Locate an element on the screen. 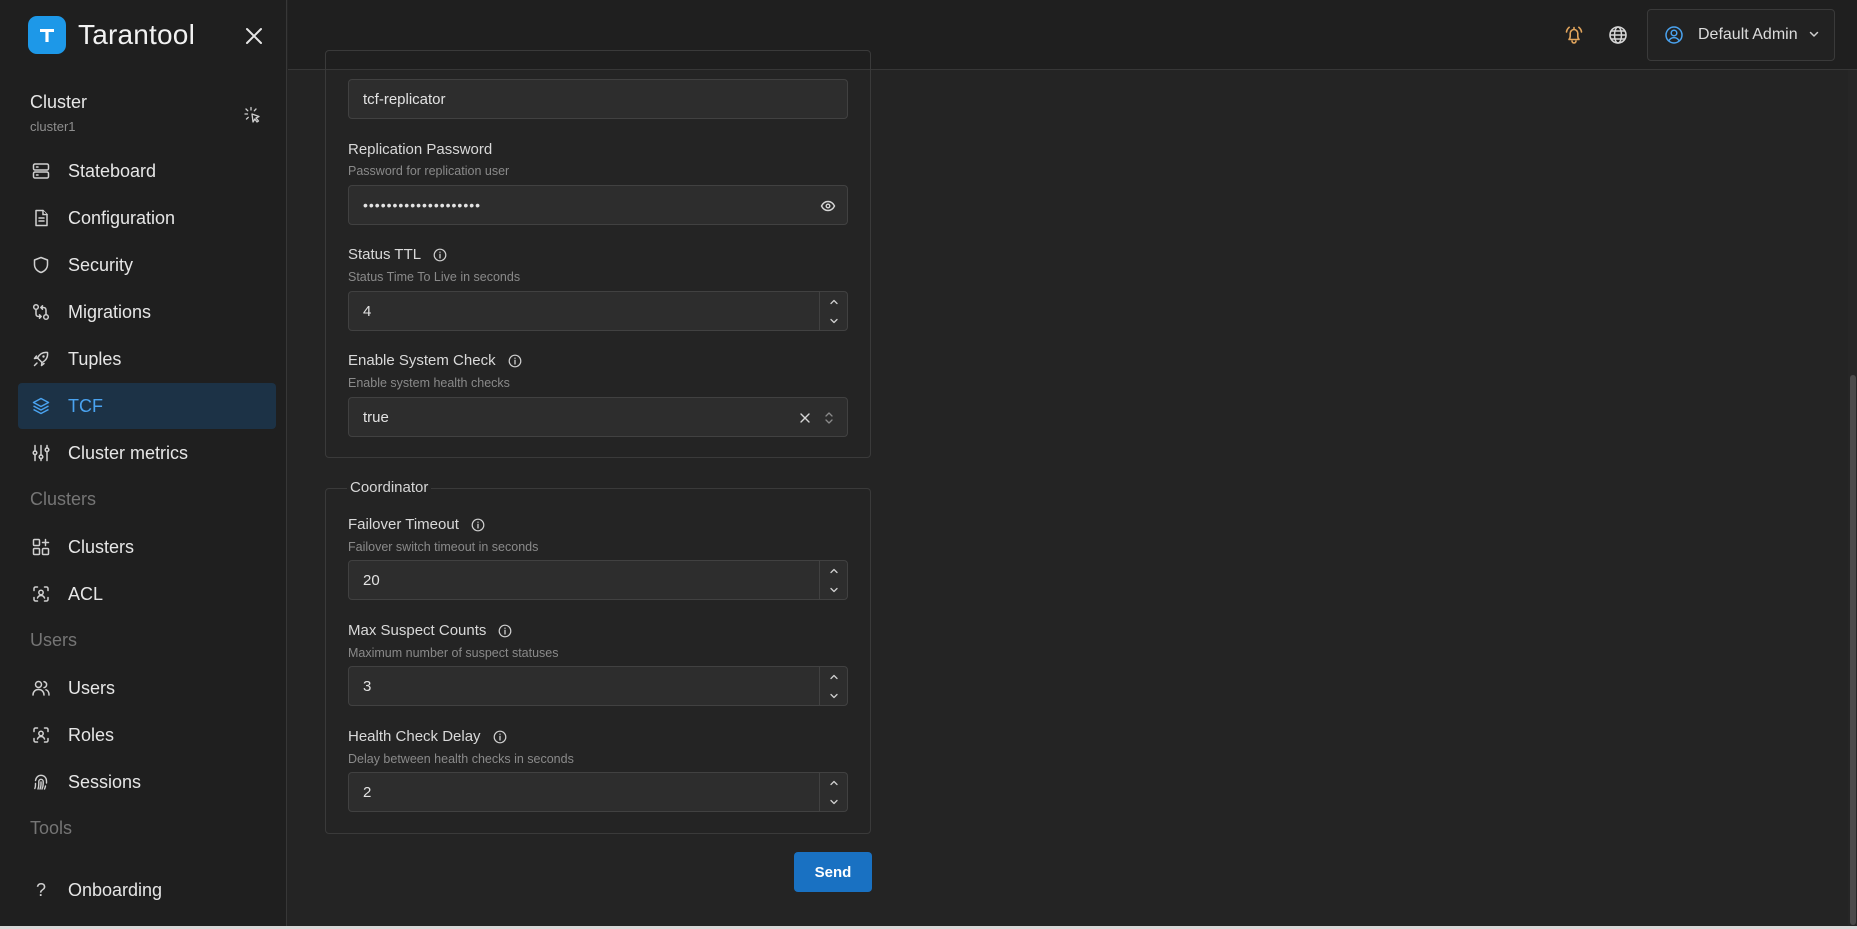 The height and width of the screenshot is (929, 1857). click-icon is located at coordinates (252, 114).